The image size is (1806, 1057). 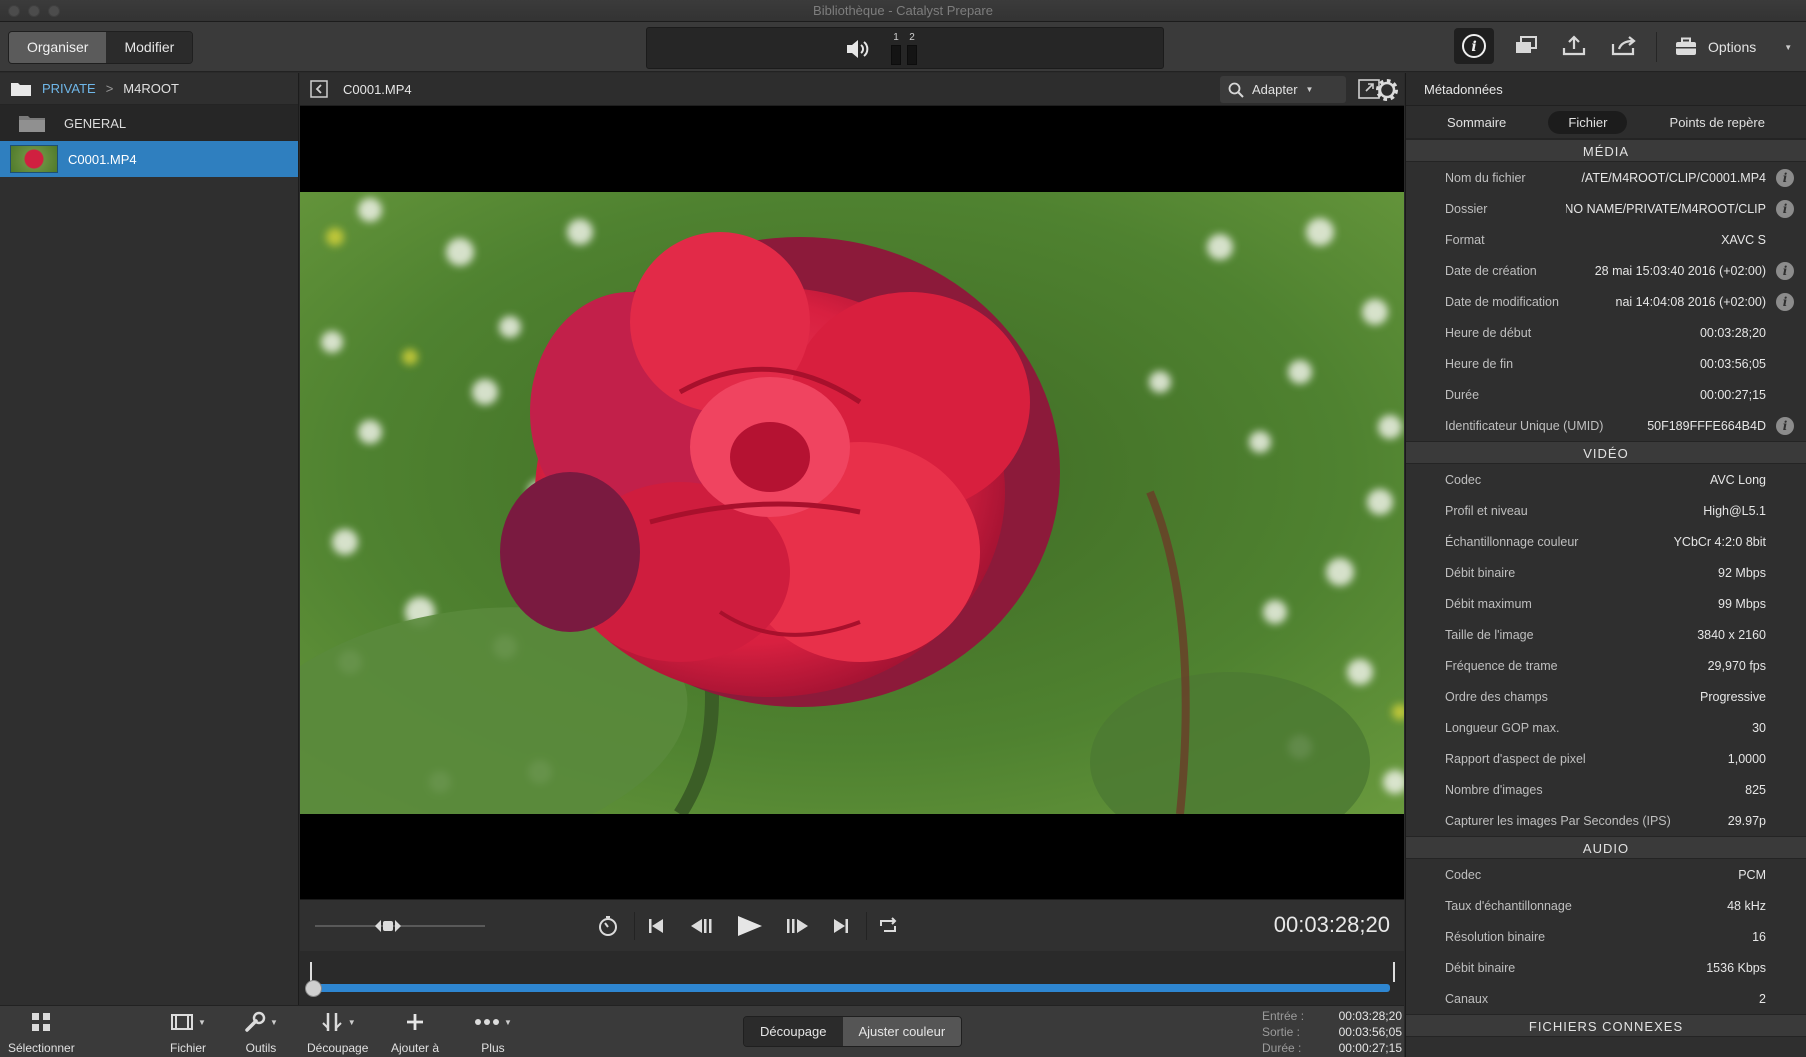 I want to click on chevron-down-icon: ▼, so click(x=1309, y=89).